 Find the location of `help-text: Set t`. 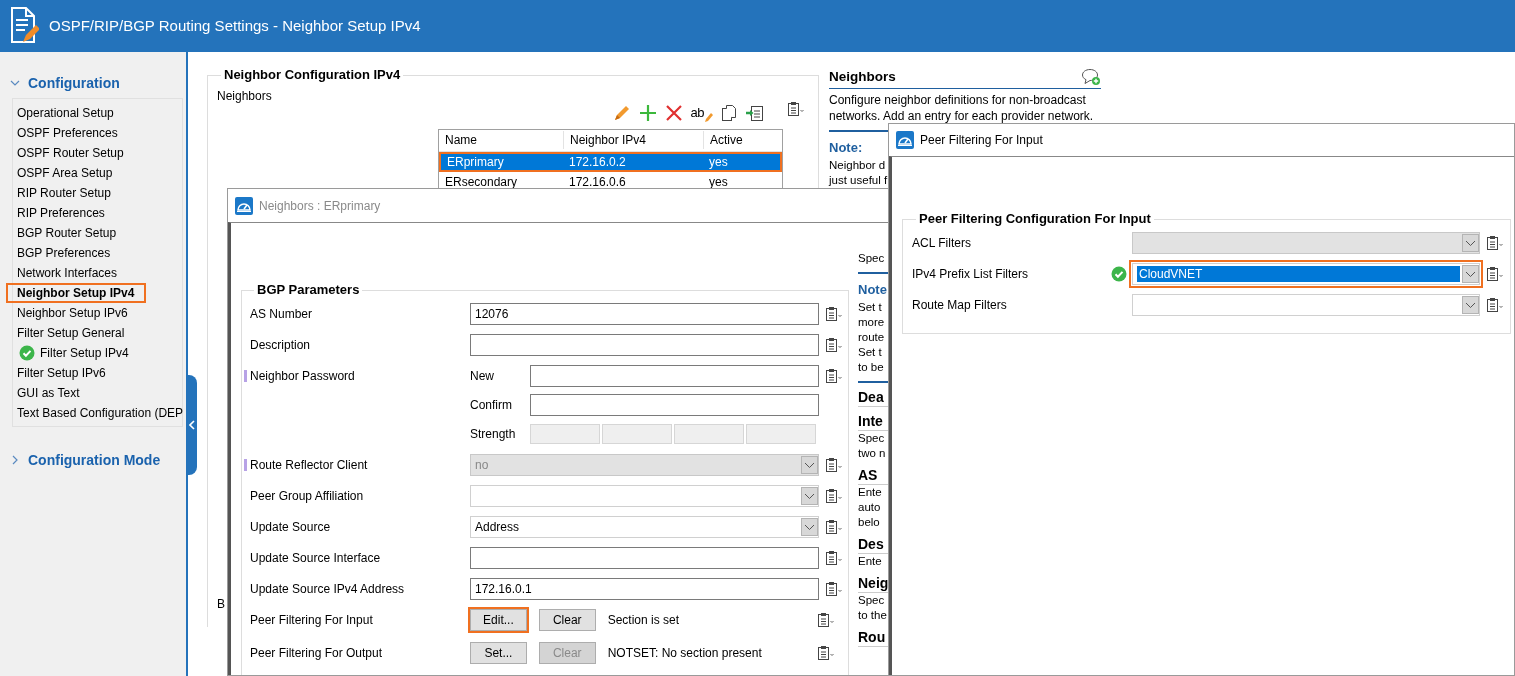

help-text: Set t is located at coordinates (870, 352).